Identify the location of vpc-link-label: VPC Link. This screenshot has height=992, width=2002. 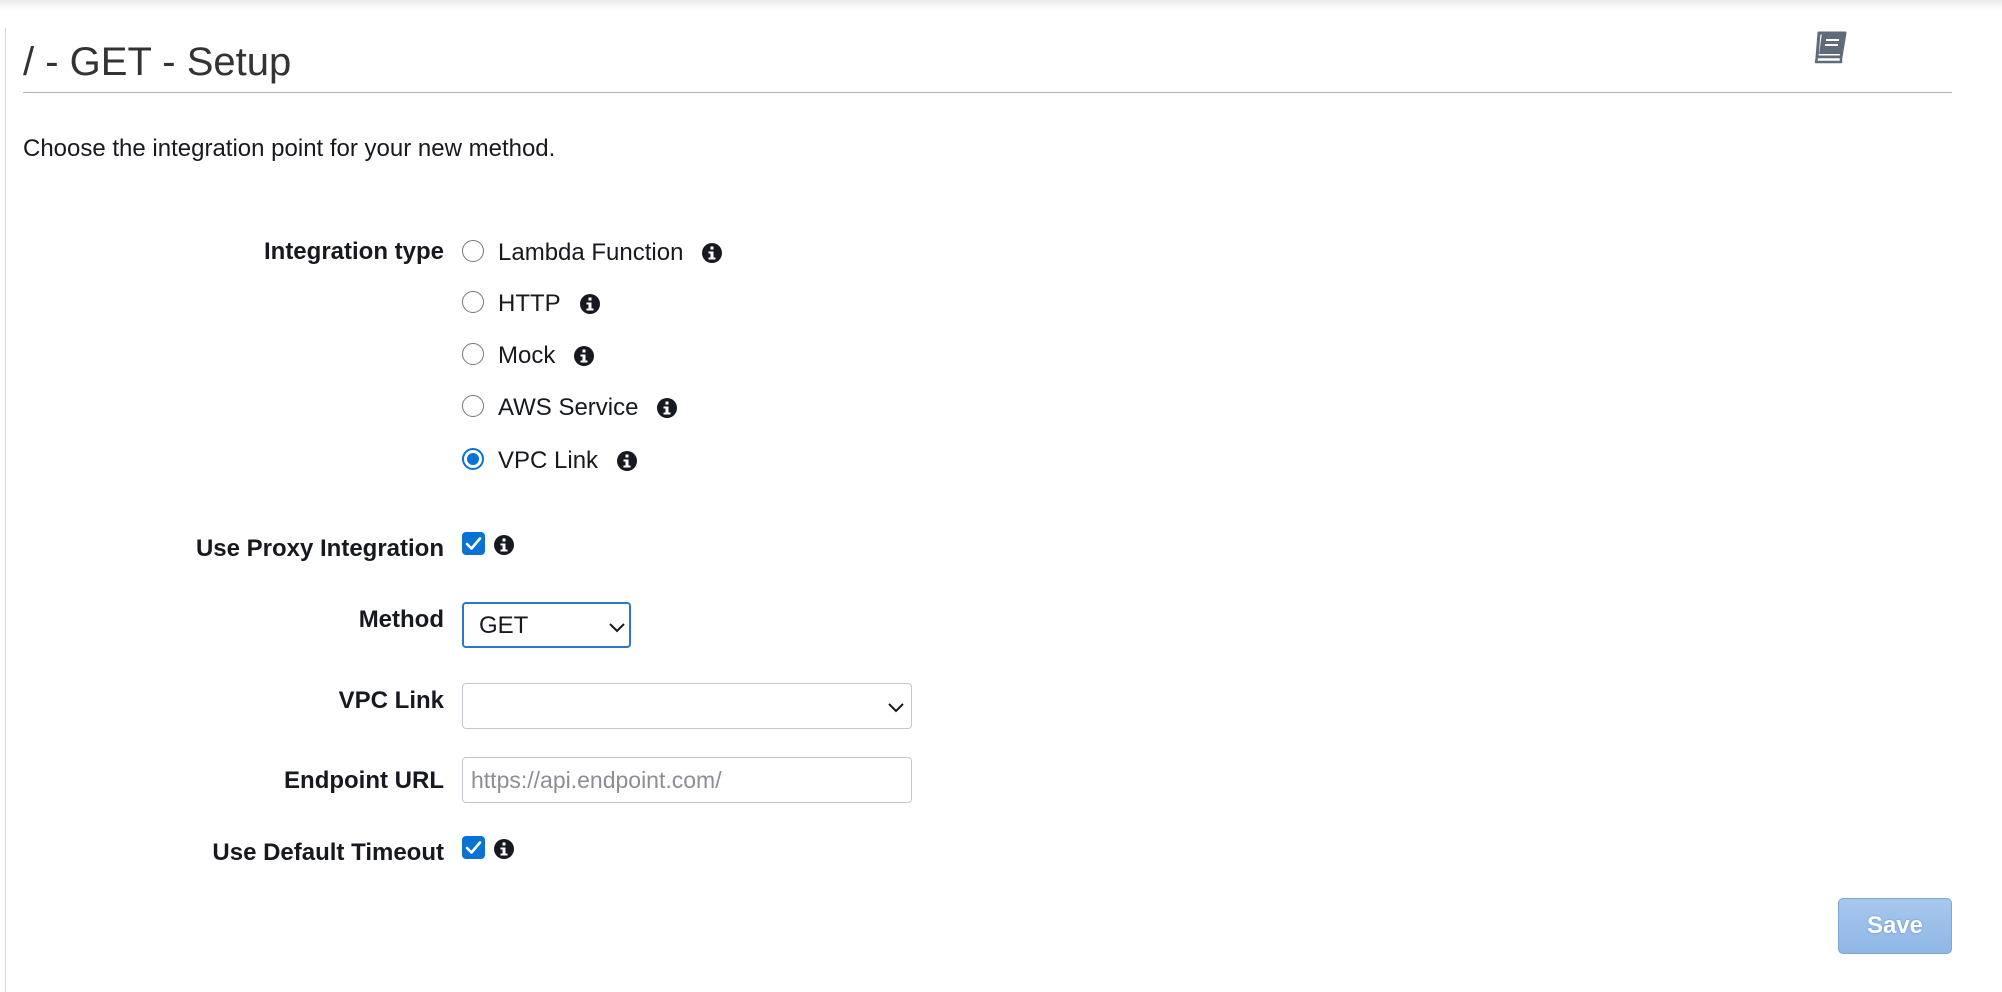
(391, 700).